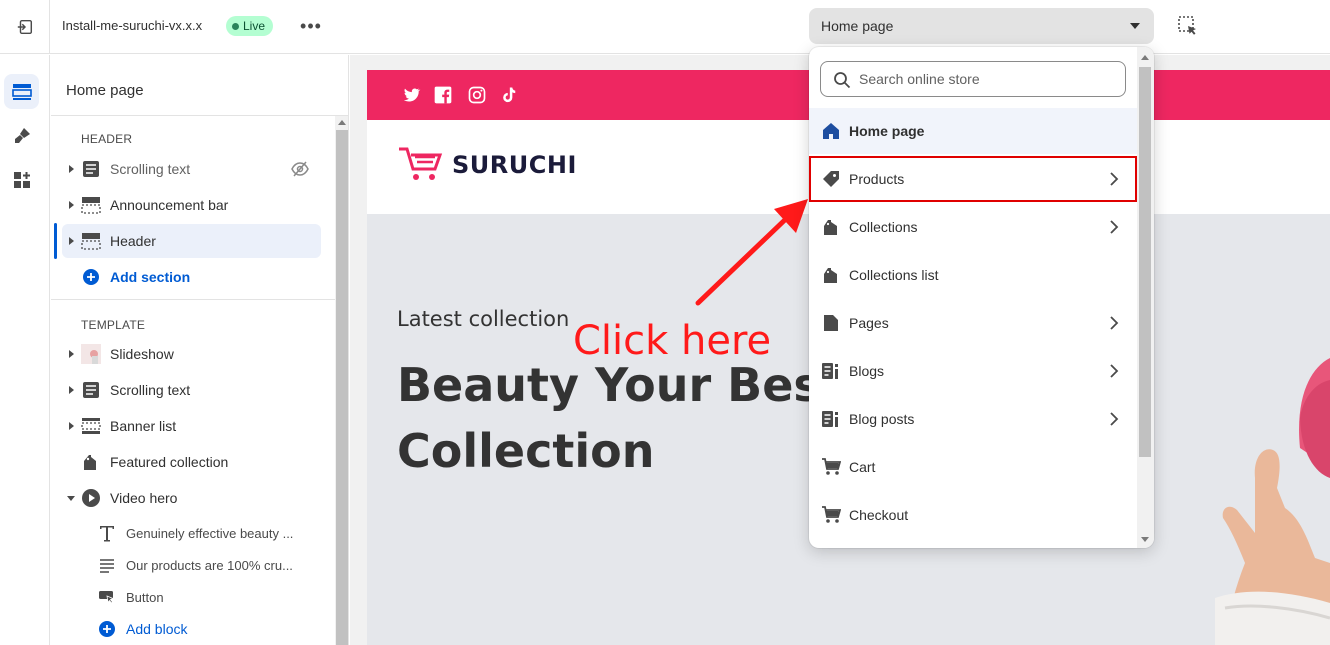 The image size is (1330, 645). Describe the element at coordinates (973, 131) in the screenshot. I see `dropdown-item-home-page: Home page` at that location.